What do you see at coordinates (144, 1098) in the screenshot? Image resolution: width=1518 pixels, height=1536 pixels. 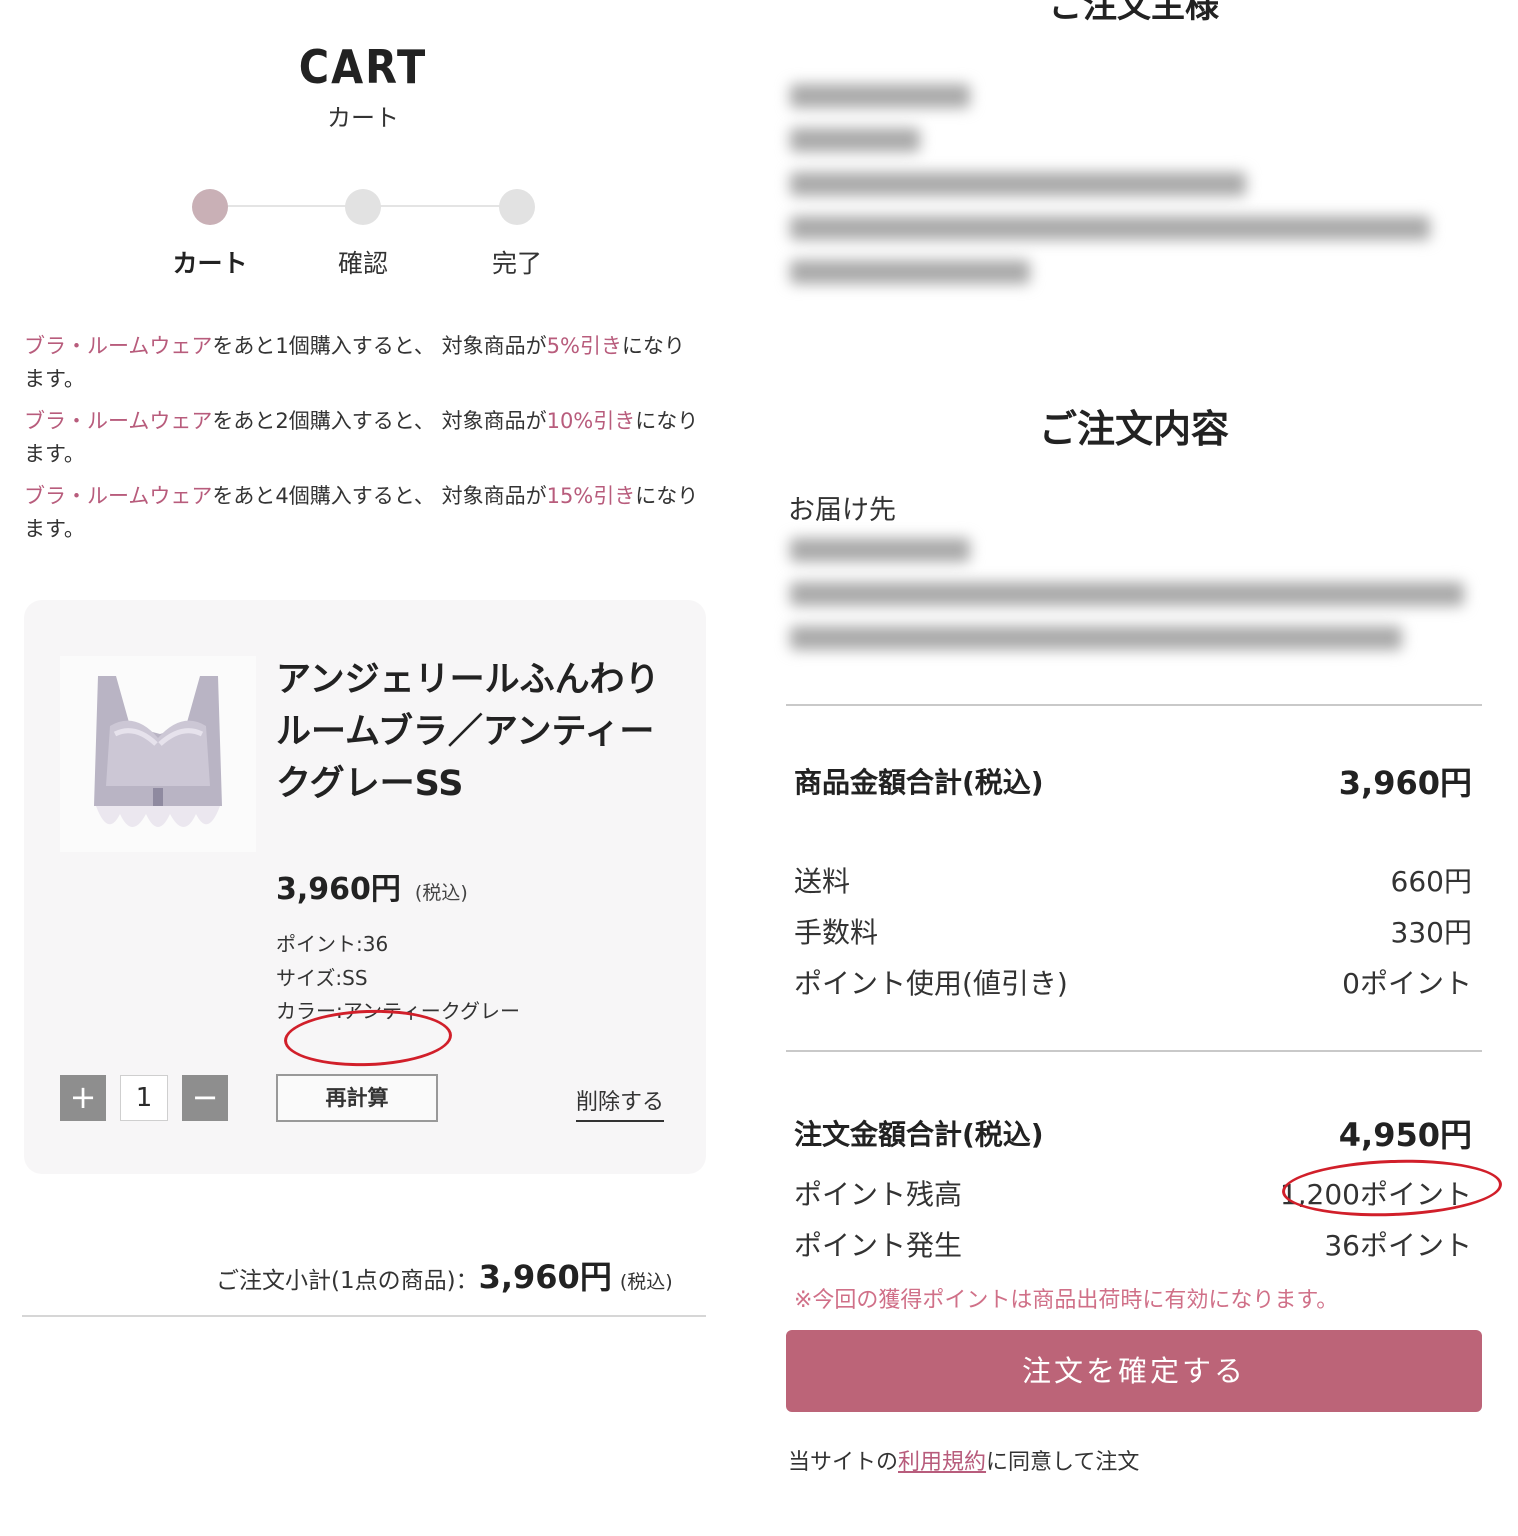 I see `quantity-input: 1` at bounding box center [144, 1098].